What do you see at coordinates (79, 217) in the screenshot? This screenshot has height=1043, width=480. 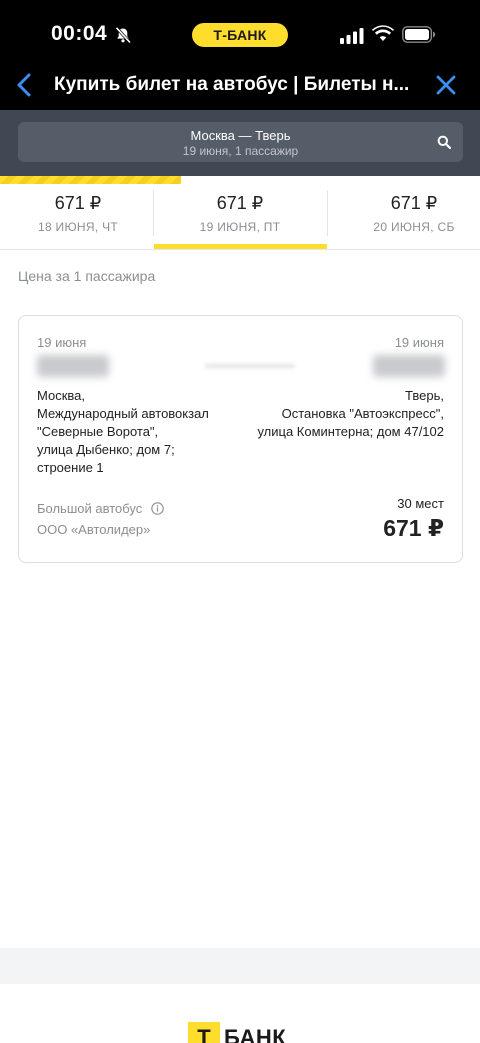 I see `date-tab-18: 671 ₽ 18 ИЮНЯ, ЧТ` at bounding box center [79, 217].